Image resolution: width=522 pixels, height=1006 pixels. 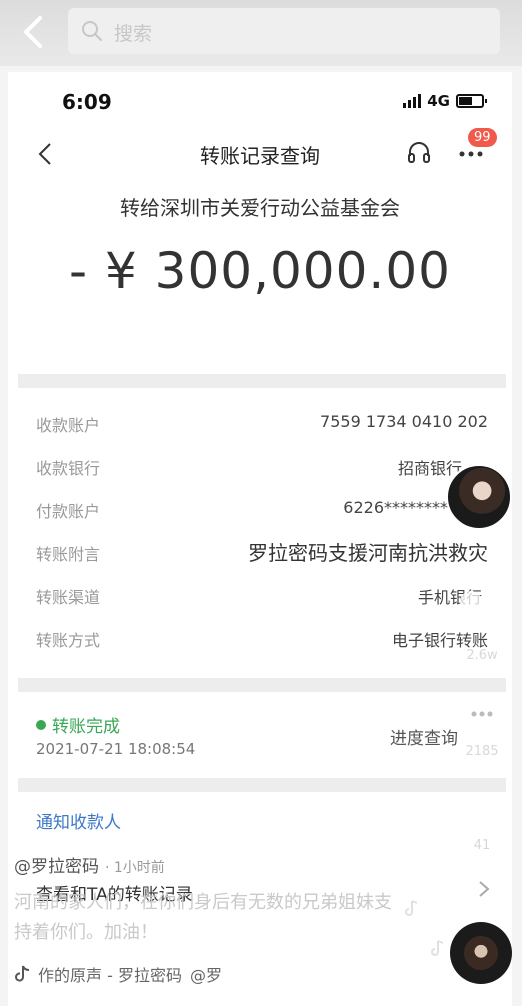 What do you see at coordinates (260, 100) in the screenshot?
I see `status-bar: 6:09 4G` at bounding box center [260, 100].